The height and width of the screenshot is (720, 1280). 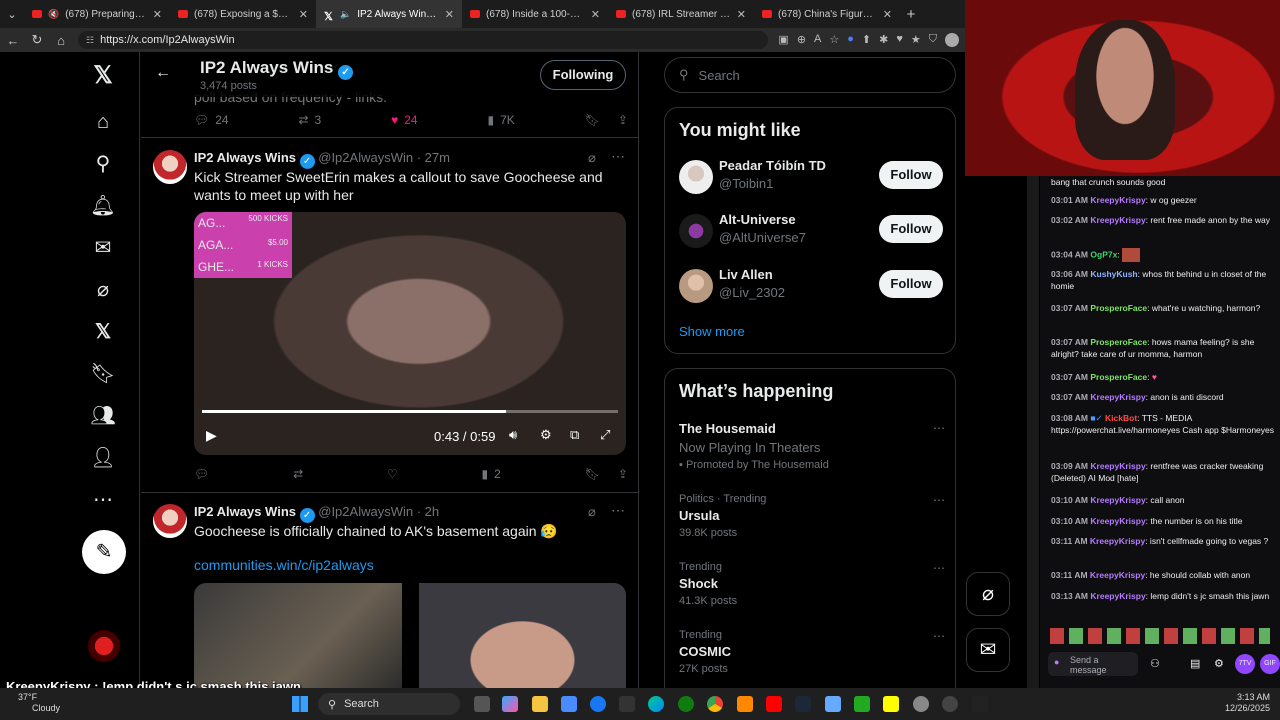 What do you see at coordinates (211, 435) in the screenshot?
I see `play-icon: ▶` at bounding box center [211, 435].